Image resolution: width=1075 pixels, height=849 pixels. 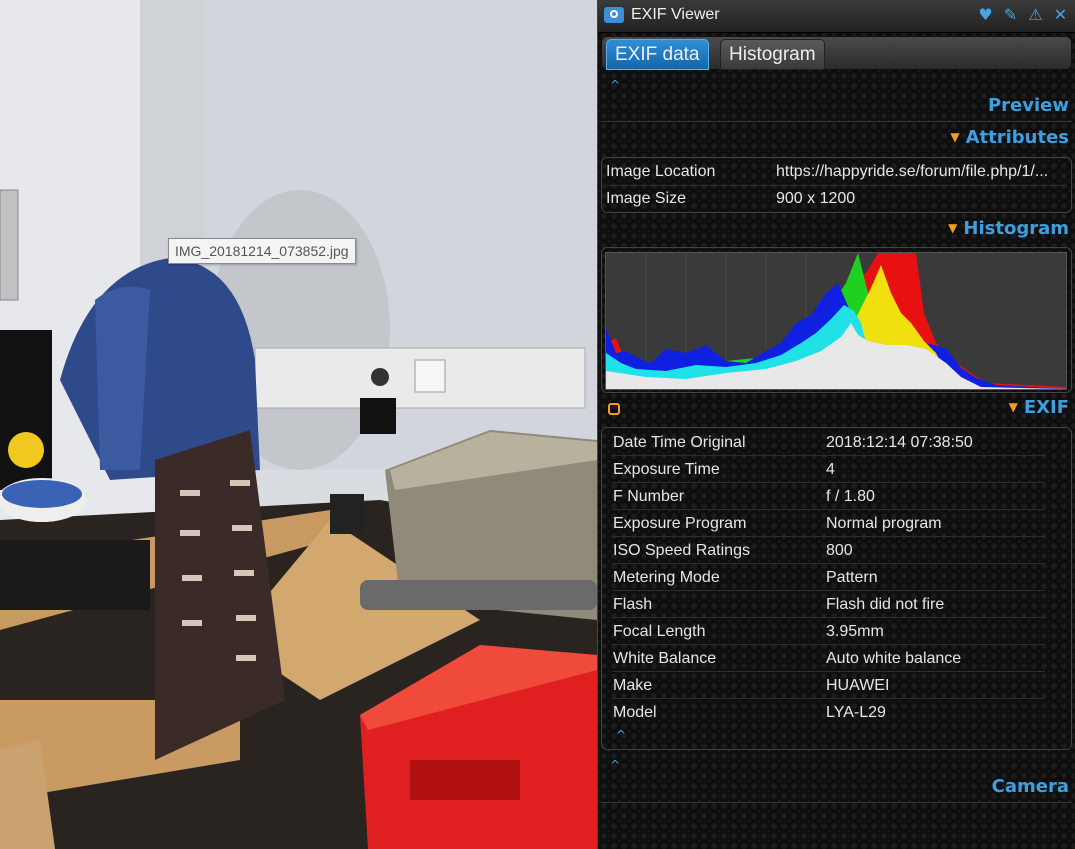 I want to click on exif-collapse-icon: ^, so click(x=621, y=735).